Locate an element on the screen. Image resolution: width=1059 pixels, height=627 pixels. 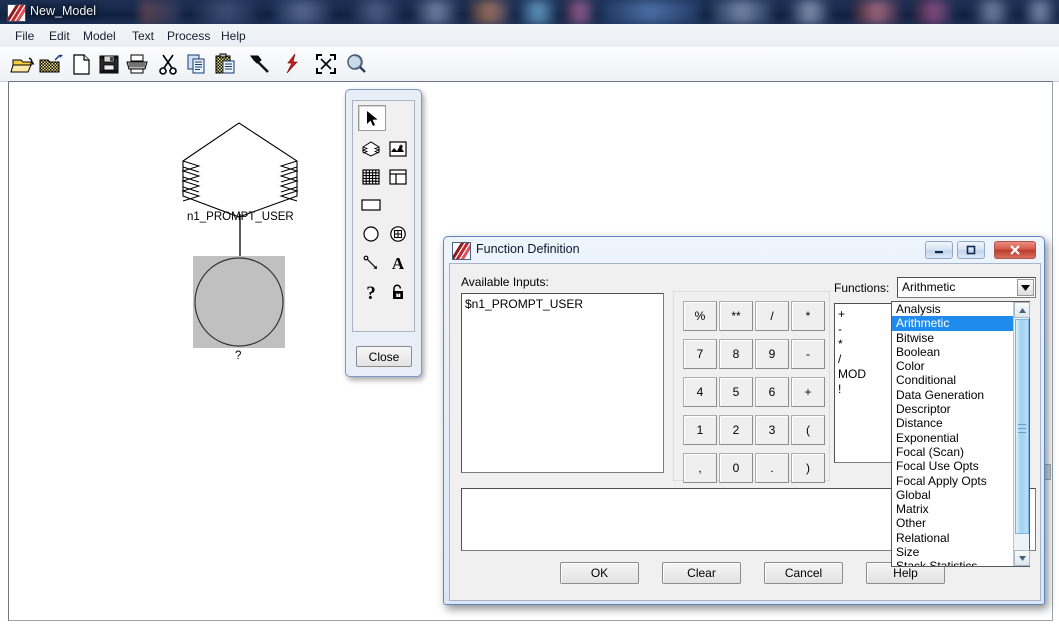
key-8: 8 is located at coordinates (736, 354).